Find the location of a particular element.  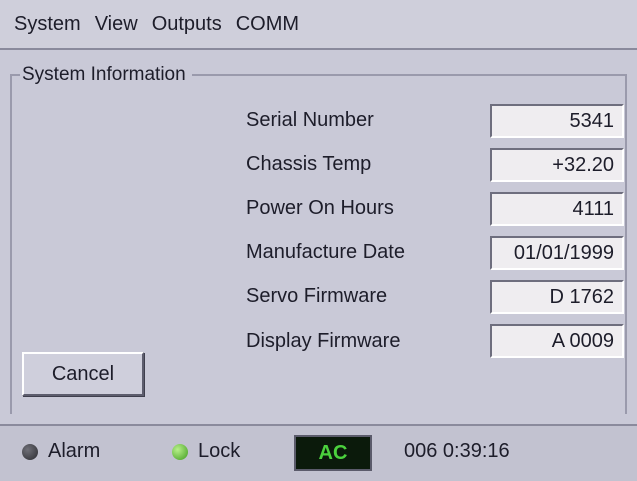

menu-bar: System View Outputs COMM is located at coordinates (318, 25).